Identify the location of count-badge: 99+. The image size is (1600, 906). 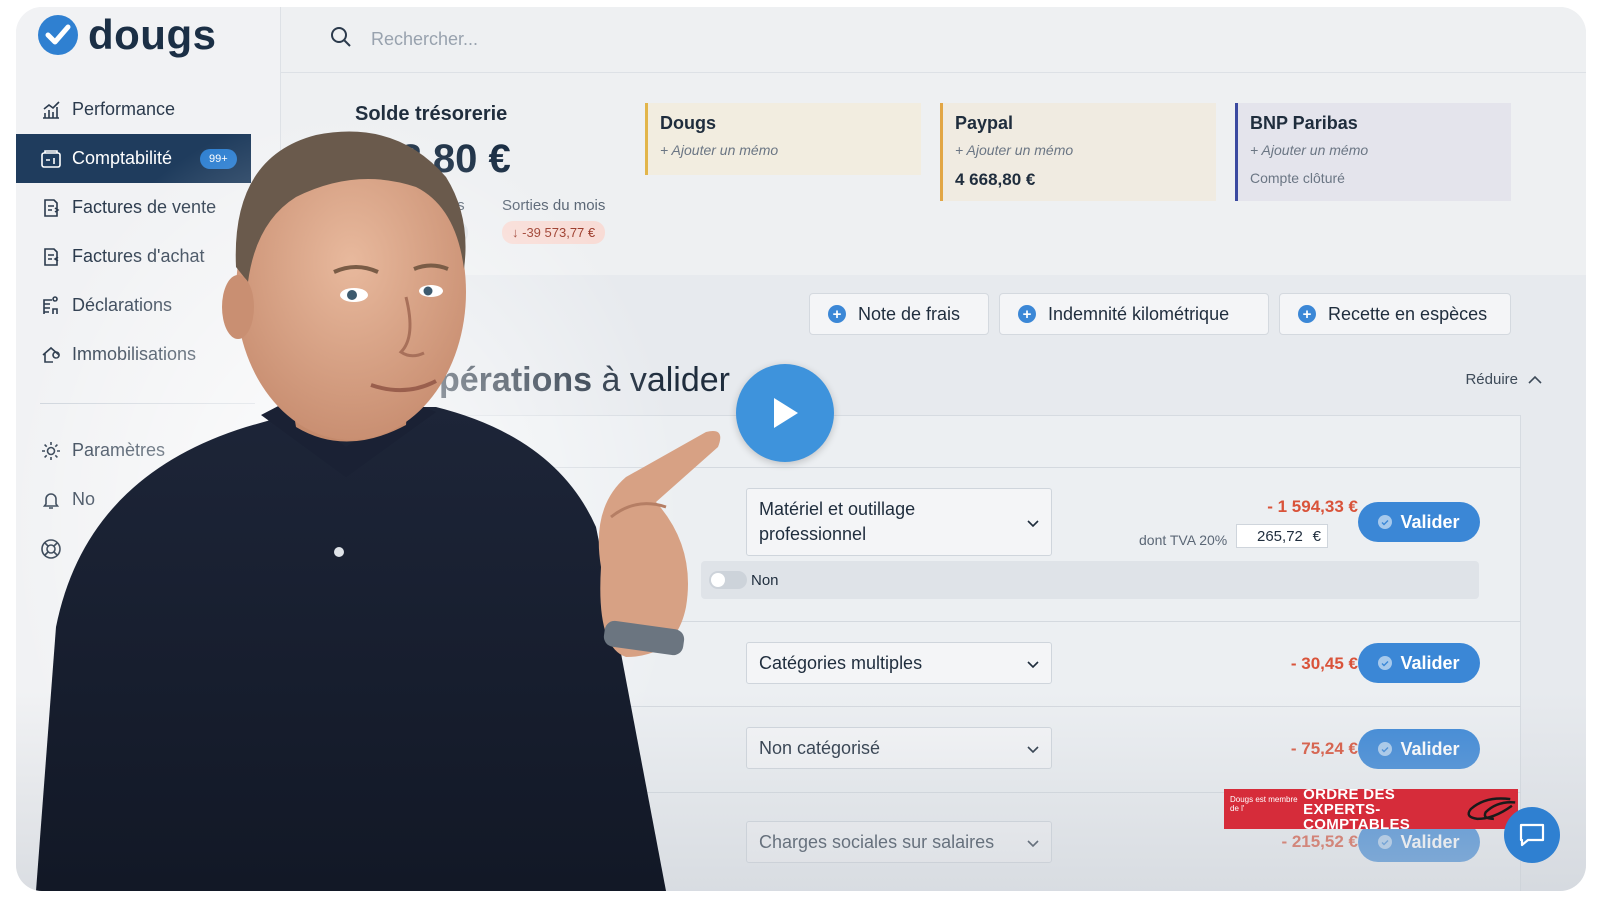
(218, 158).